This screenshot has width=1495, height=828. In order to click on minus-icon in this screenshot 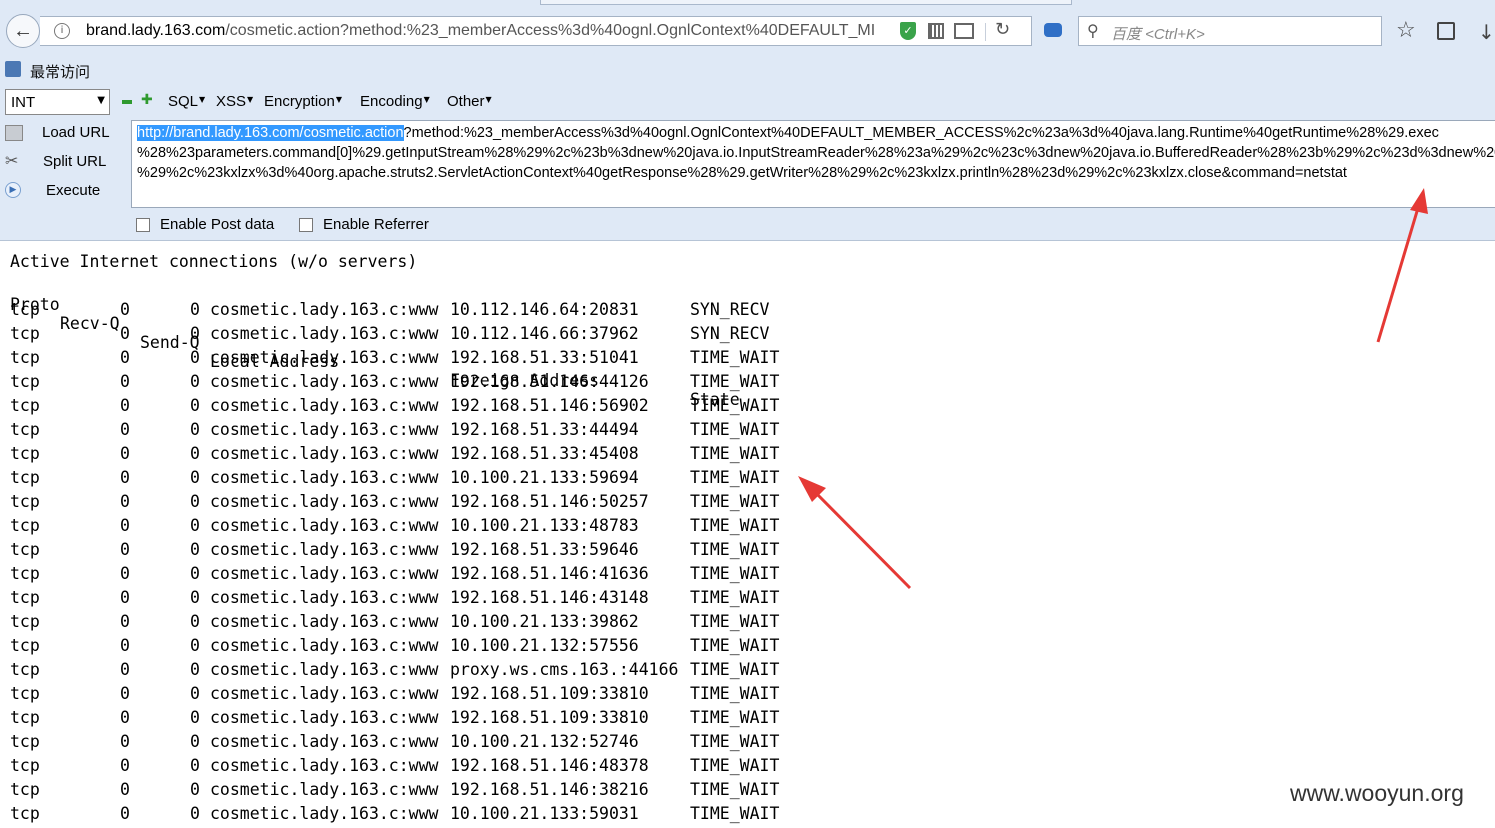, I will do `click(127, 102)`.